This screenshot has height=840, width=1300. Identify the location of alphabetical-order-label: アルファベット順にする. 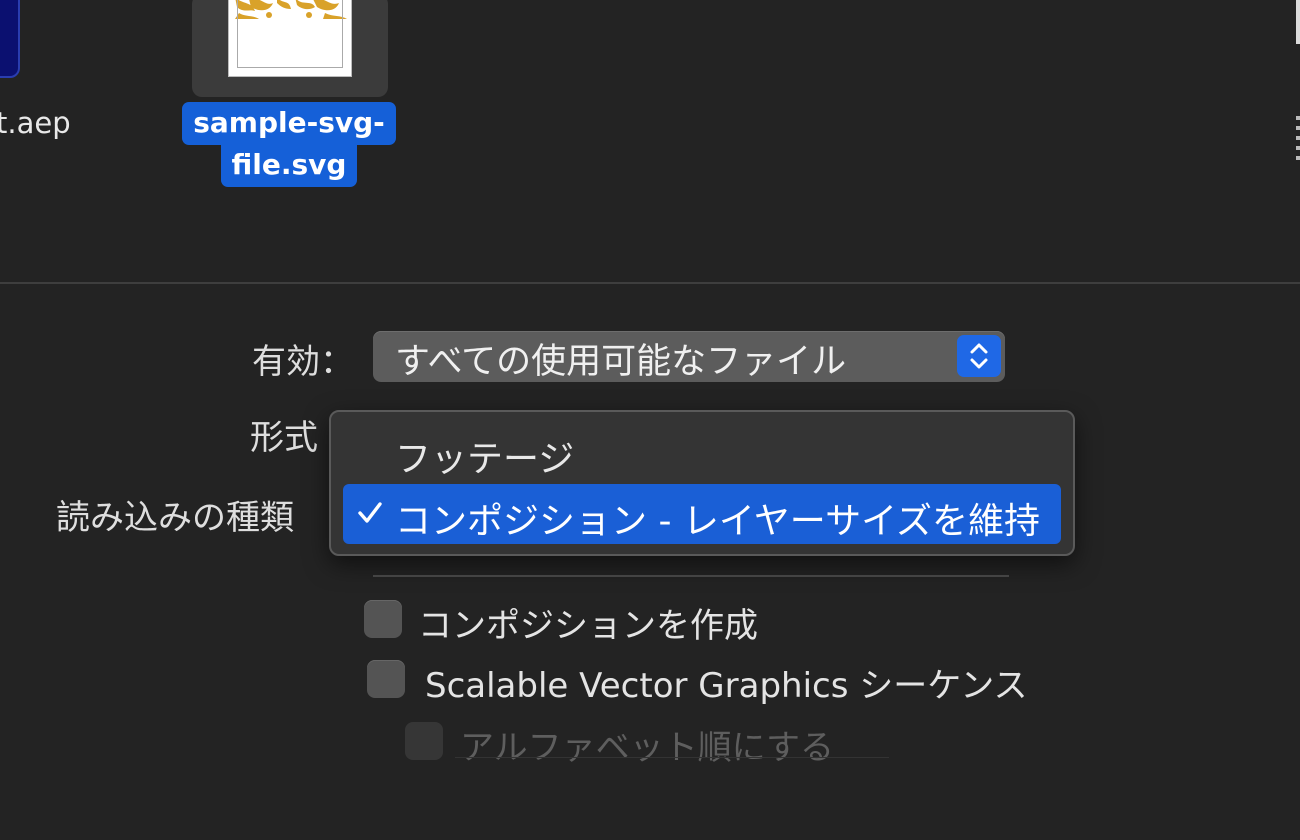
(647, 748).